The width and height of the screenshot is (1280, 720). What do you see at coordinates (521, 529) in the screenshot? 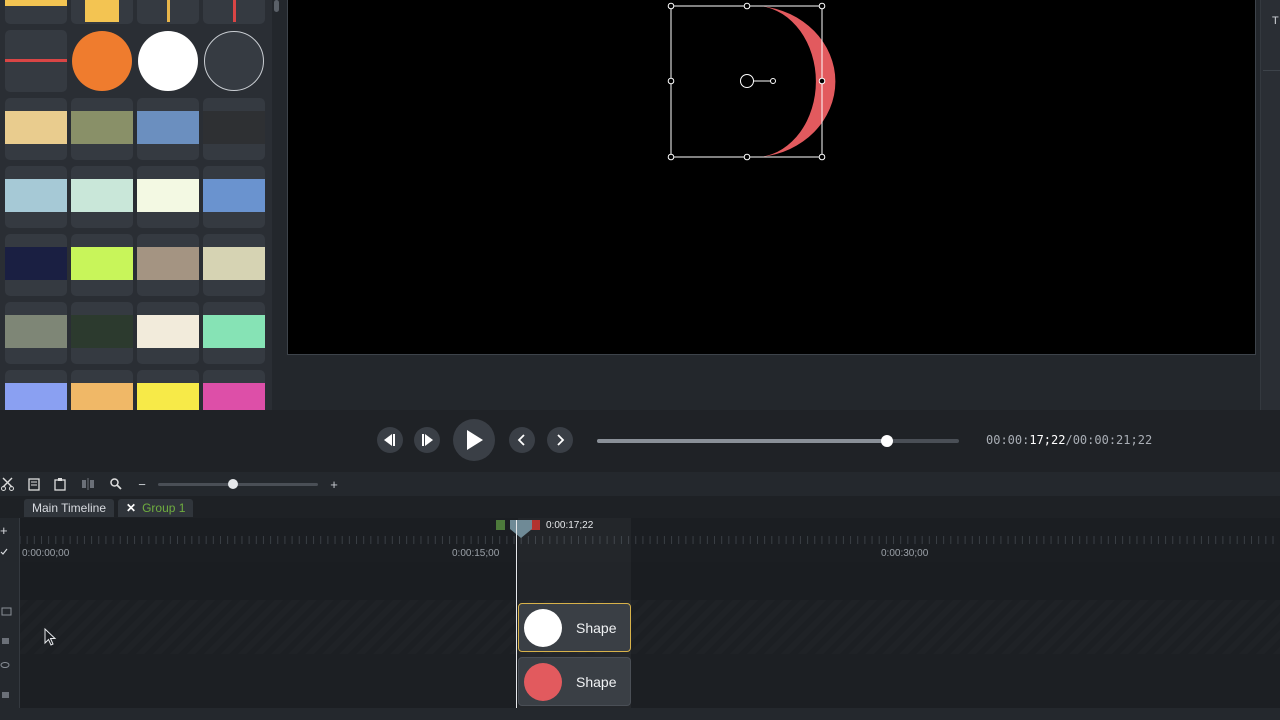
I see `playhead-handle` at bounding box center [521, 529].